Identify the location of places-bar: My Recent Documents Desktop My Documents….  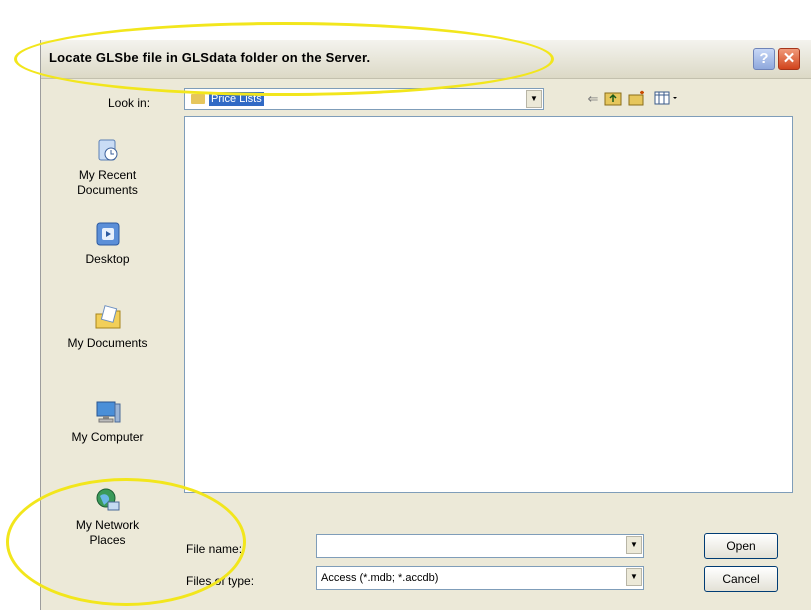
(107, 346).